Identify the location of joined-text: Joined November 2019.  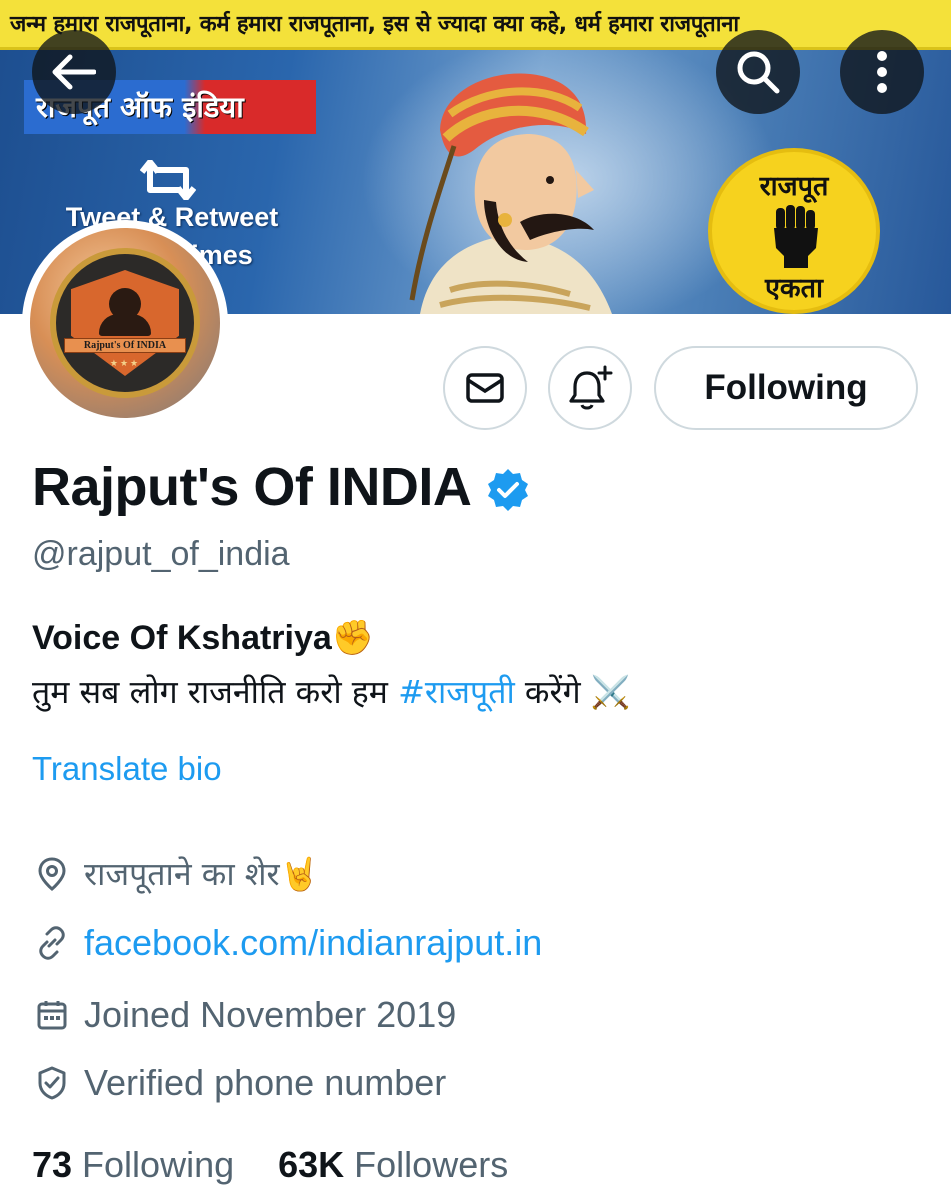
(270, 1014).